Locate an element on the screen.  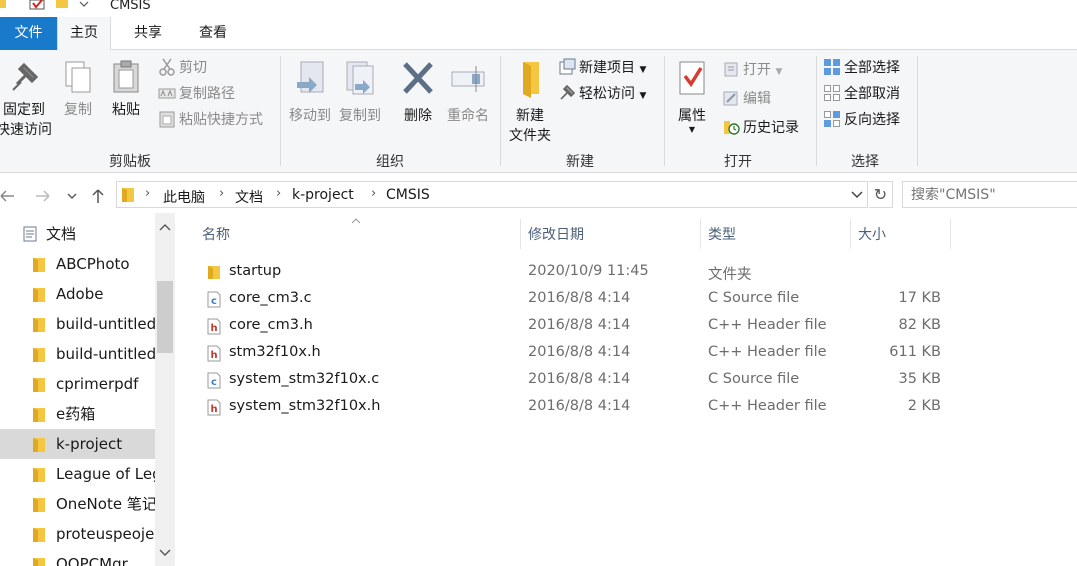
column-header-type: 类型 is located at coordinates (722, 236).